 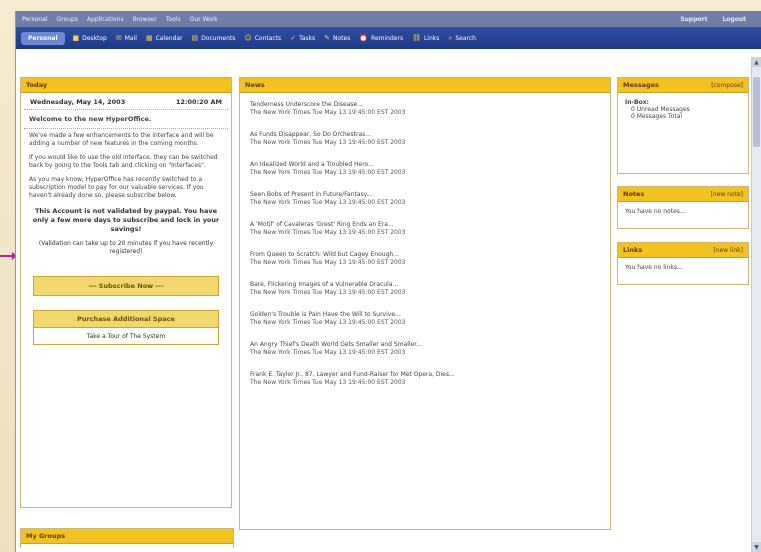 What do you see at coordinates (195, 38) in the screenshot?
I see `documents-icon: ▤` at bounding box center [195, 38].